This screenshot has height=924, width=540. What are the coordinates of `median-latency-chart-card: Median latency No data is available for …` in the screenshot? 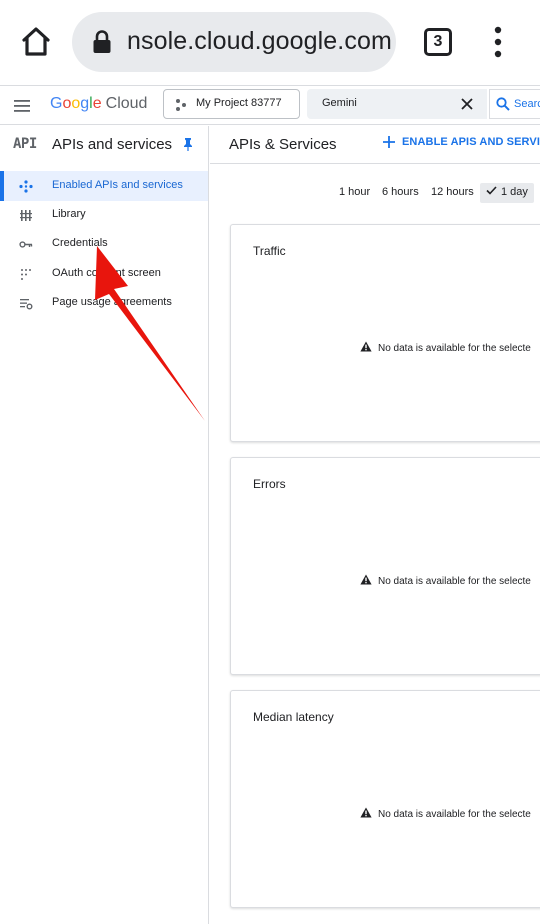 It's located at (385, 799).